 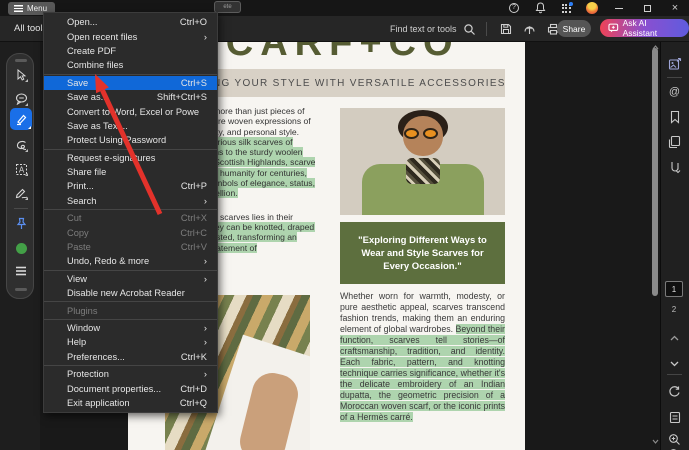 What do you see at coordinates (21, 248) in the screenshot?
I see `status-indicator` at bounding box center [21, 248].